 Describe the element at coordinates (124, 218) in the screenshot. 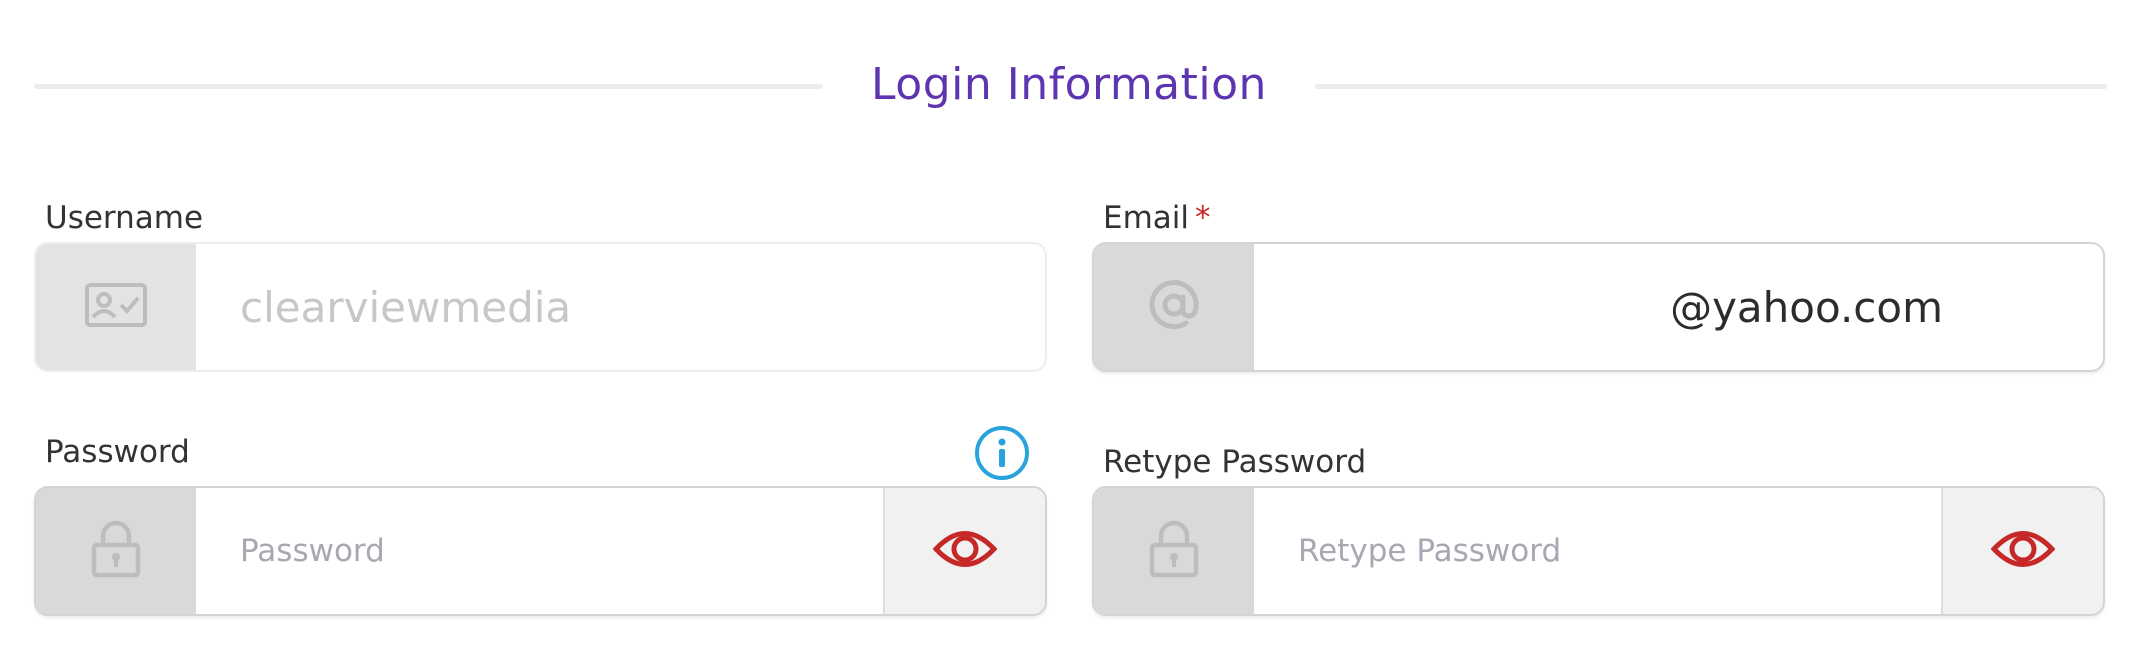

I see `username-label: Username` at that location.